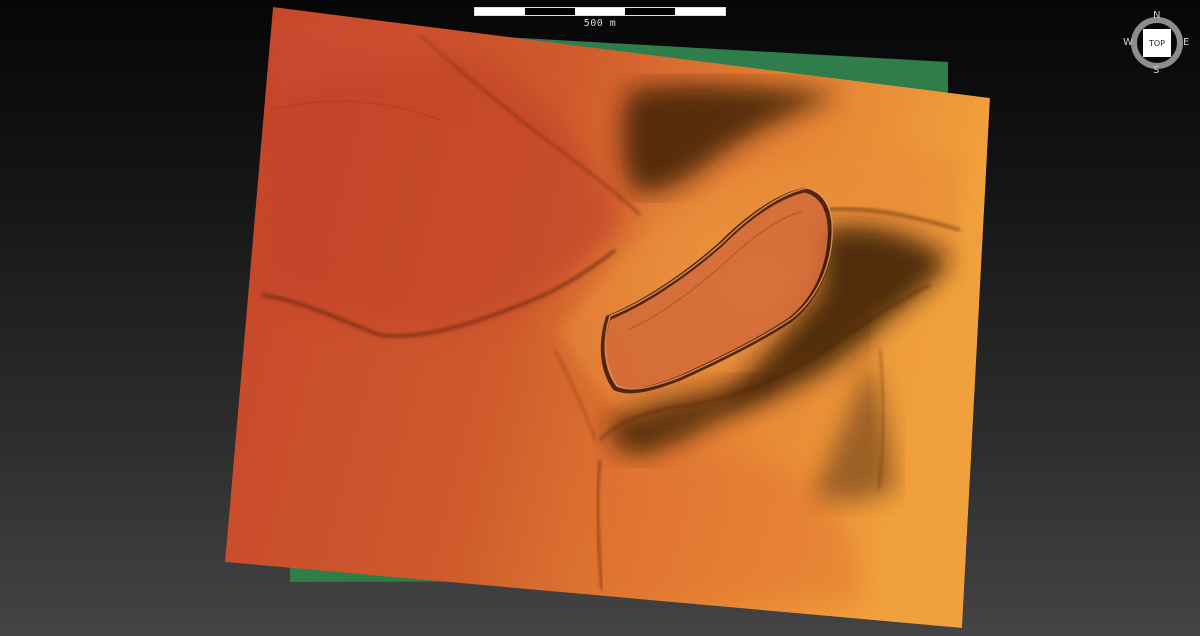  I want to click on compass-west-label: W, so click(1128, 42).